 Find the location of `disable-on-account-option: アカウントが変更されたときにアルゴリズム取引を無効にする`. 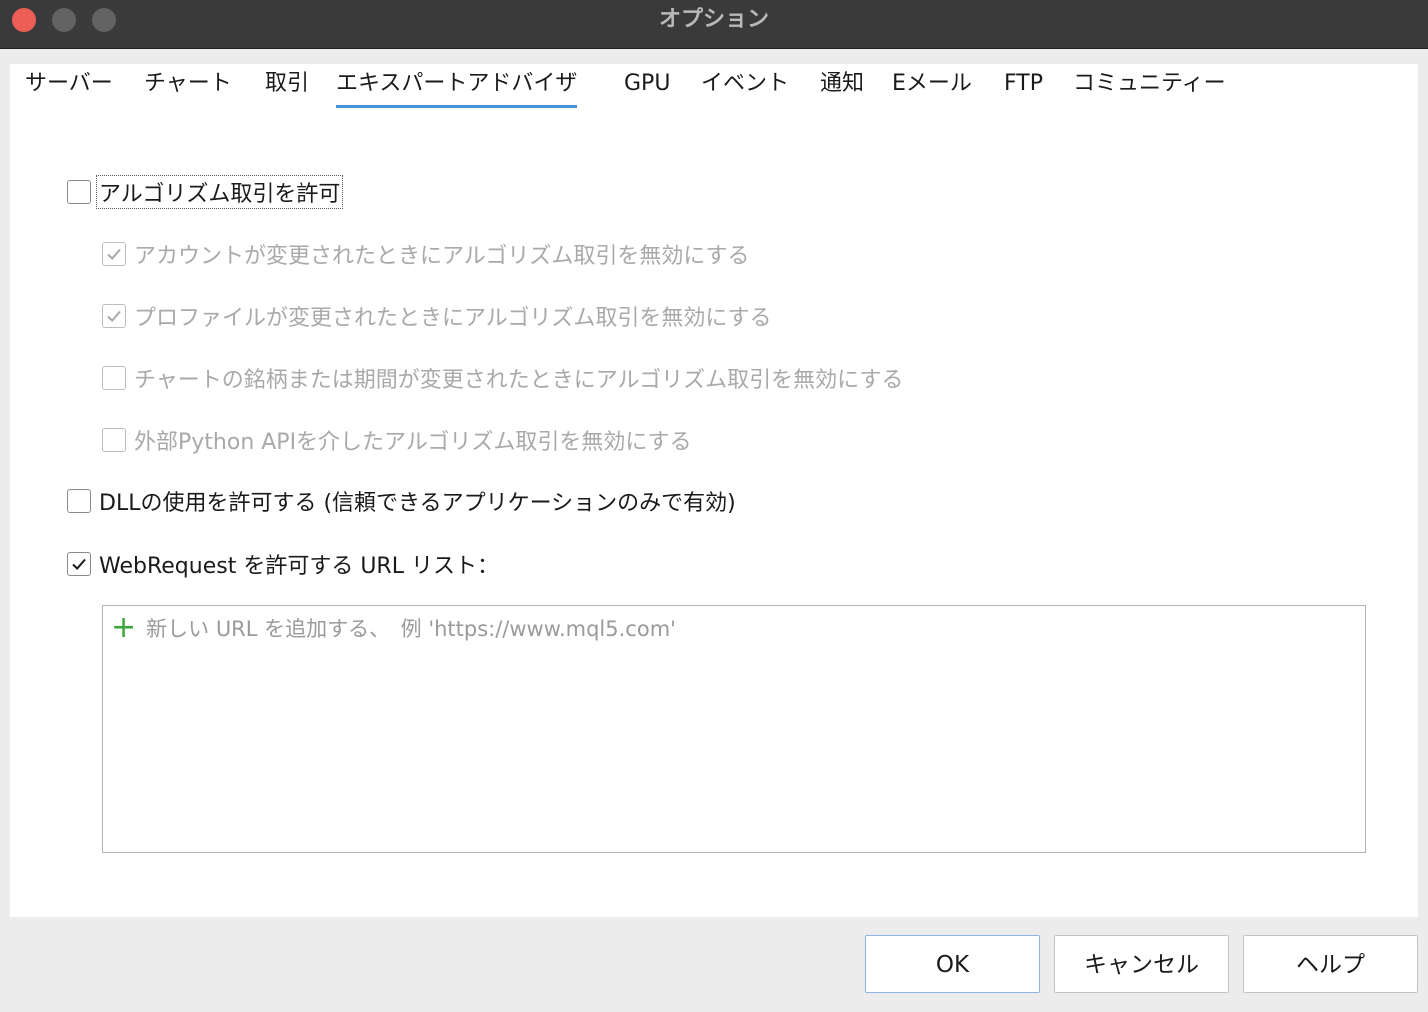

disable-on-account-option: アカウントが変更されたときにアルゴリズム取引を無効にする is located at coordinates (426, 254).